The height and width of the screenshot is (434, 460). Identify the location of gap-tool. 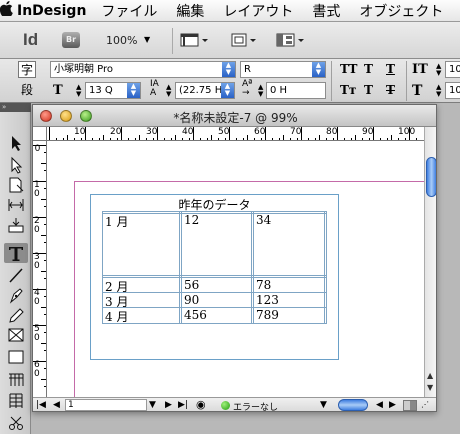
(16, 205).